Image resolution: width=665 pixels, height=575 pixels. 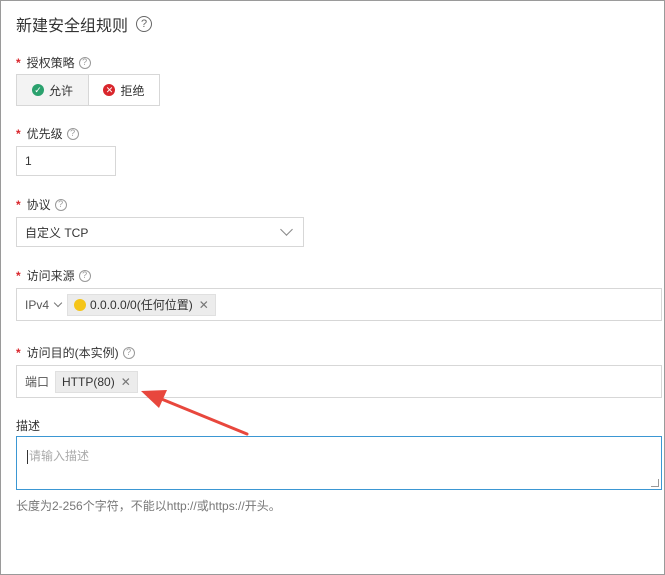 I want to click on ip-version-value: IPv4, so click(x=37, y=304).